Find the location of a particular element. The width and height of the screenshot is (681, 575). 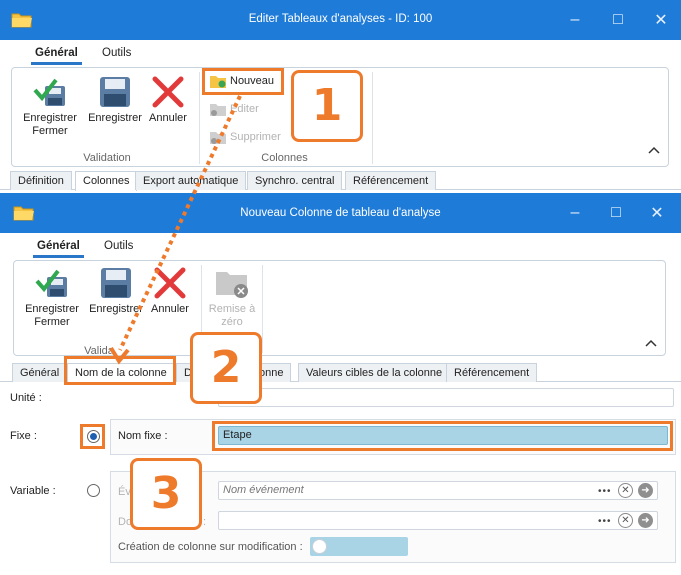

callout-number-2: 2 is located at coordinates (226, 368).